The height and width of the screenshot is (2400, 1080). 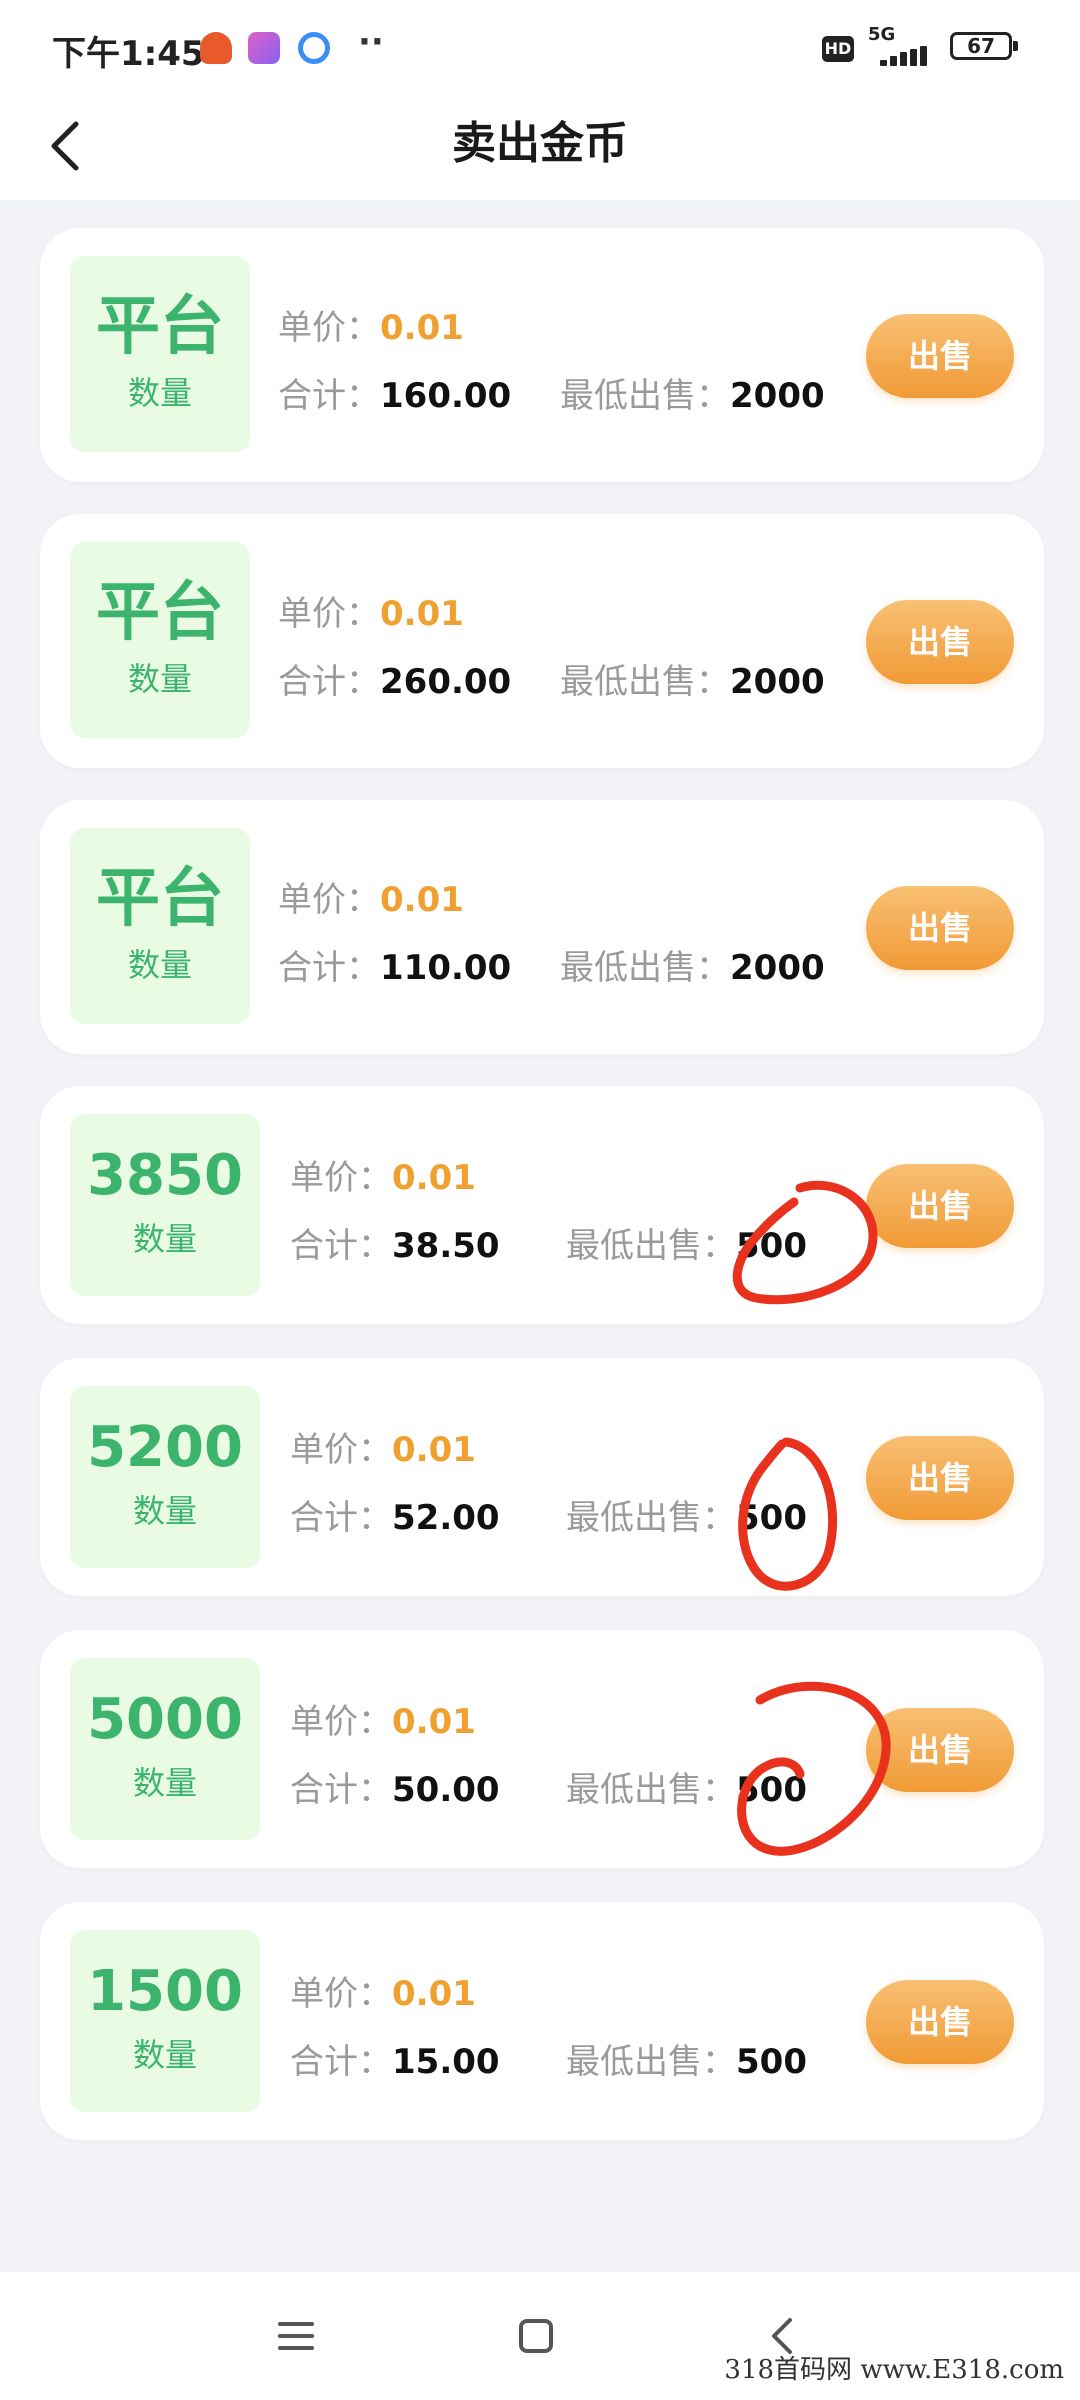 I want to click on listing-card: 1500 数量 单价：0.01 合计：15.00 最低出售：500 出售, so click(x=542, y=2021).